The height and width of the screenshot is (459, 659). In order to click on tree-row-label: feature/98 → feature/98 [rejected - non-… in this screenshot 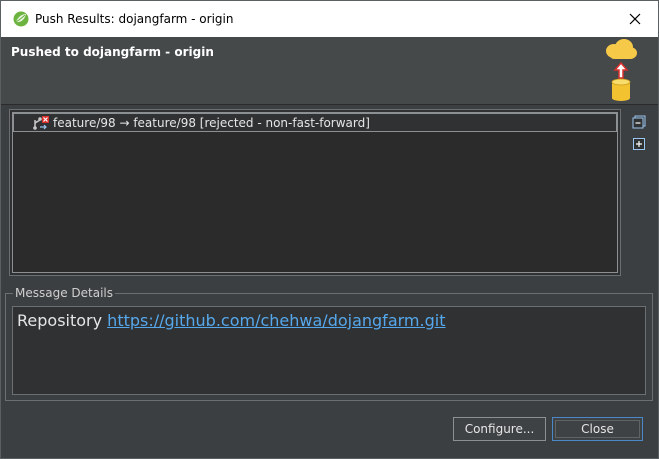, I will do `click(211, 122)`.